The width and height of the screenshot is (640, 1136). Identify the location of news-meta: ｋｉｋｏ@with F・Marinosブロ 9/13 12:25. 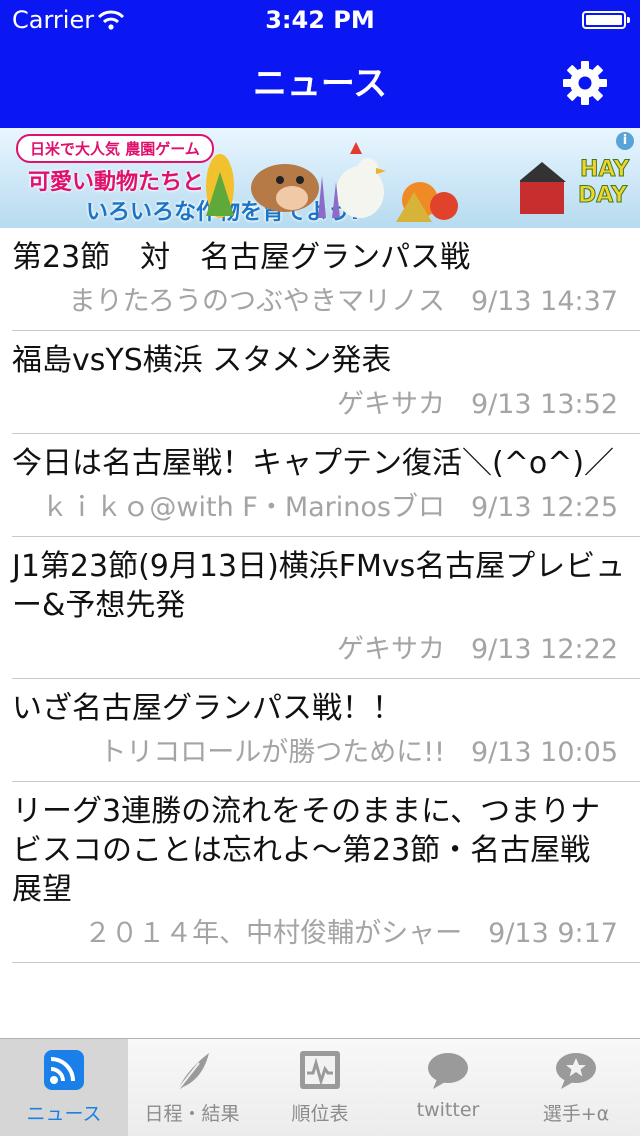
(320, 510).